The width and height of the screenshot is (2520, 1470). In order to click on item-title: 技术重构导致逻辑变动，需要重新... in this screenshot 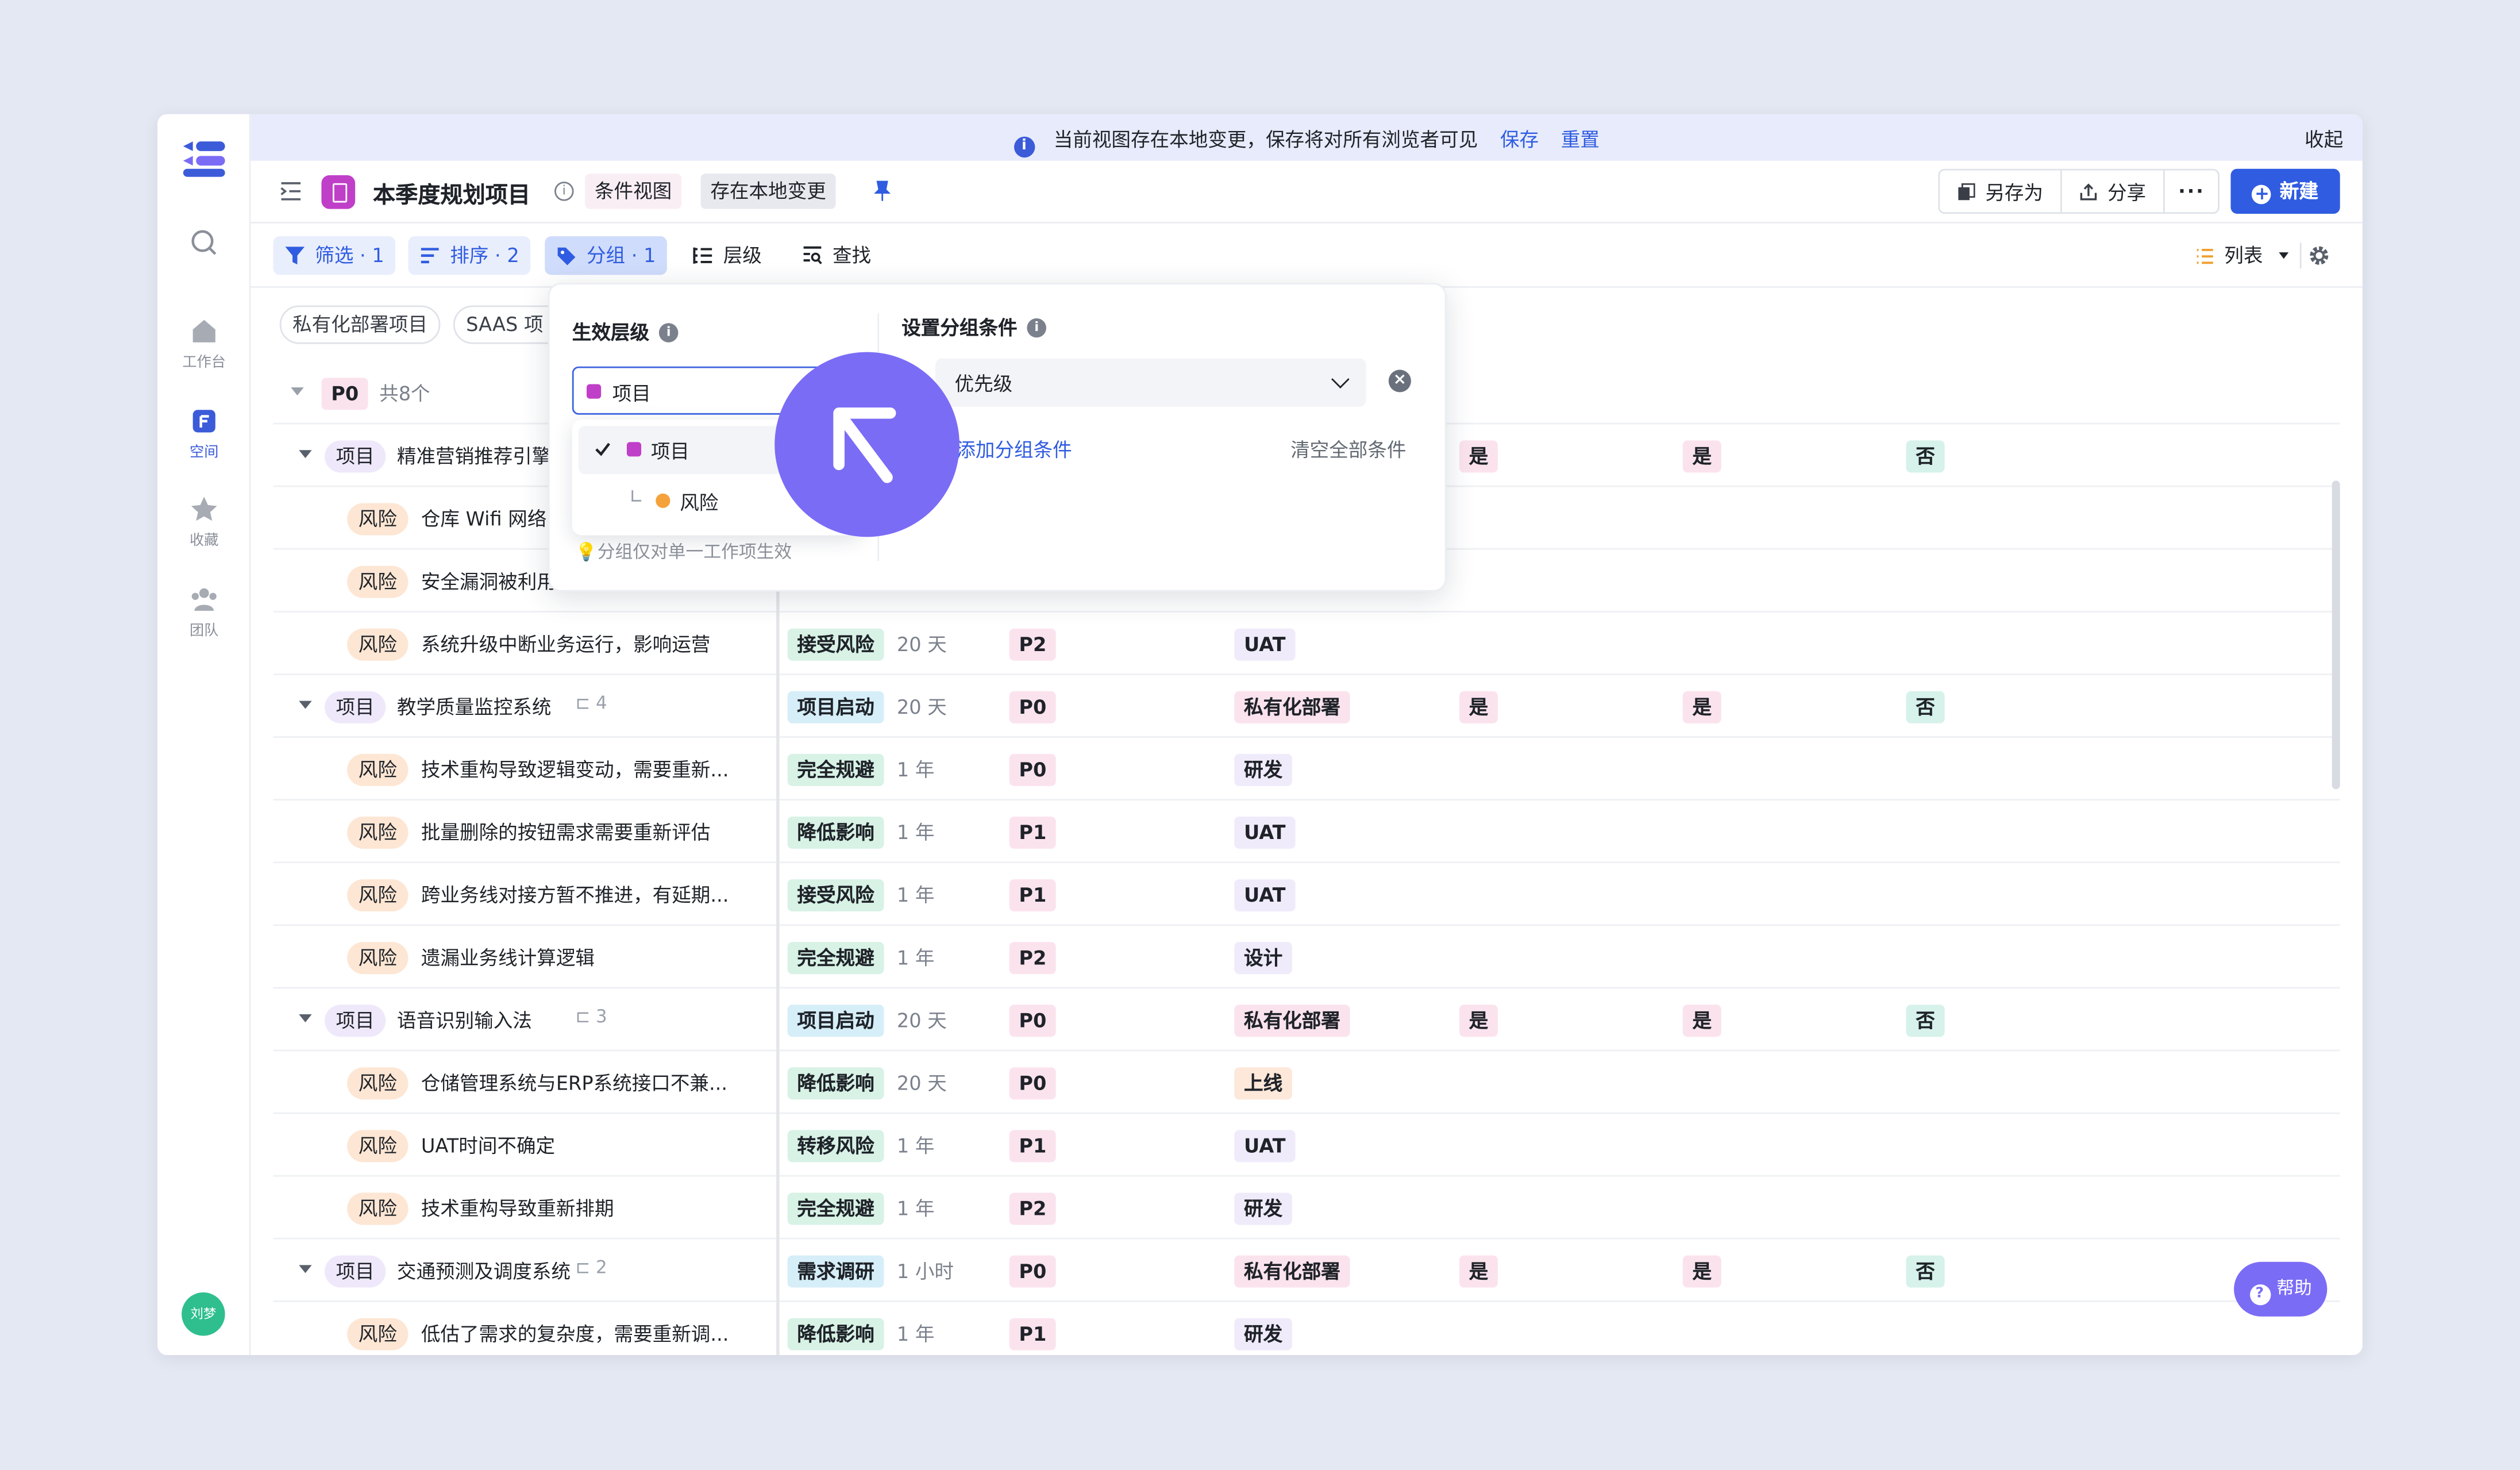, I will do `click(575, 769)`.